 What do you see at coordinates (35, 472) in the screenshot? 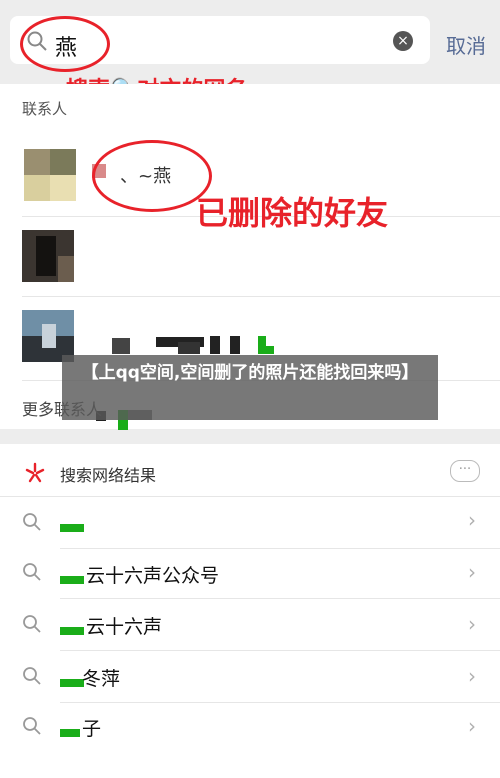
I see `network-search-icon` at bounding box center [35, 472].